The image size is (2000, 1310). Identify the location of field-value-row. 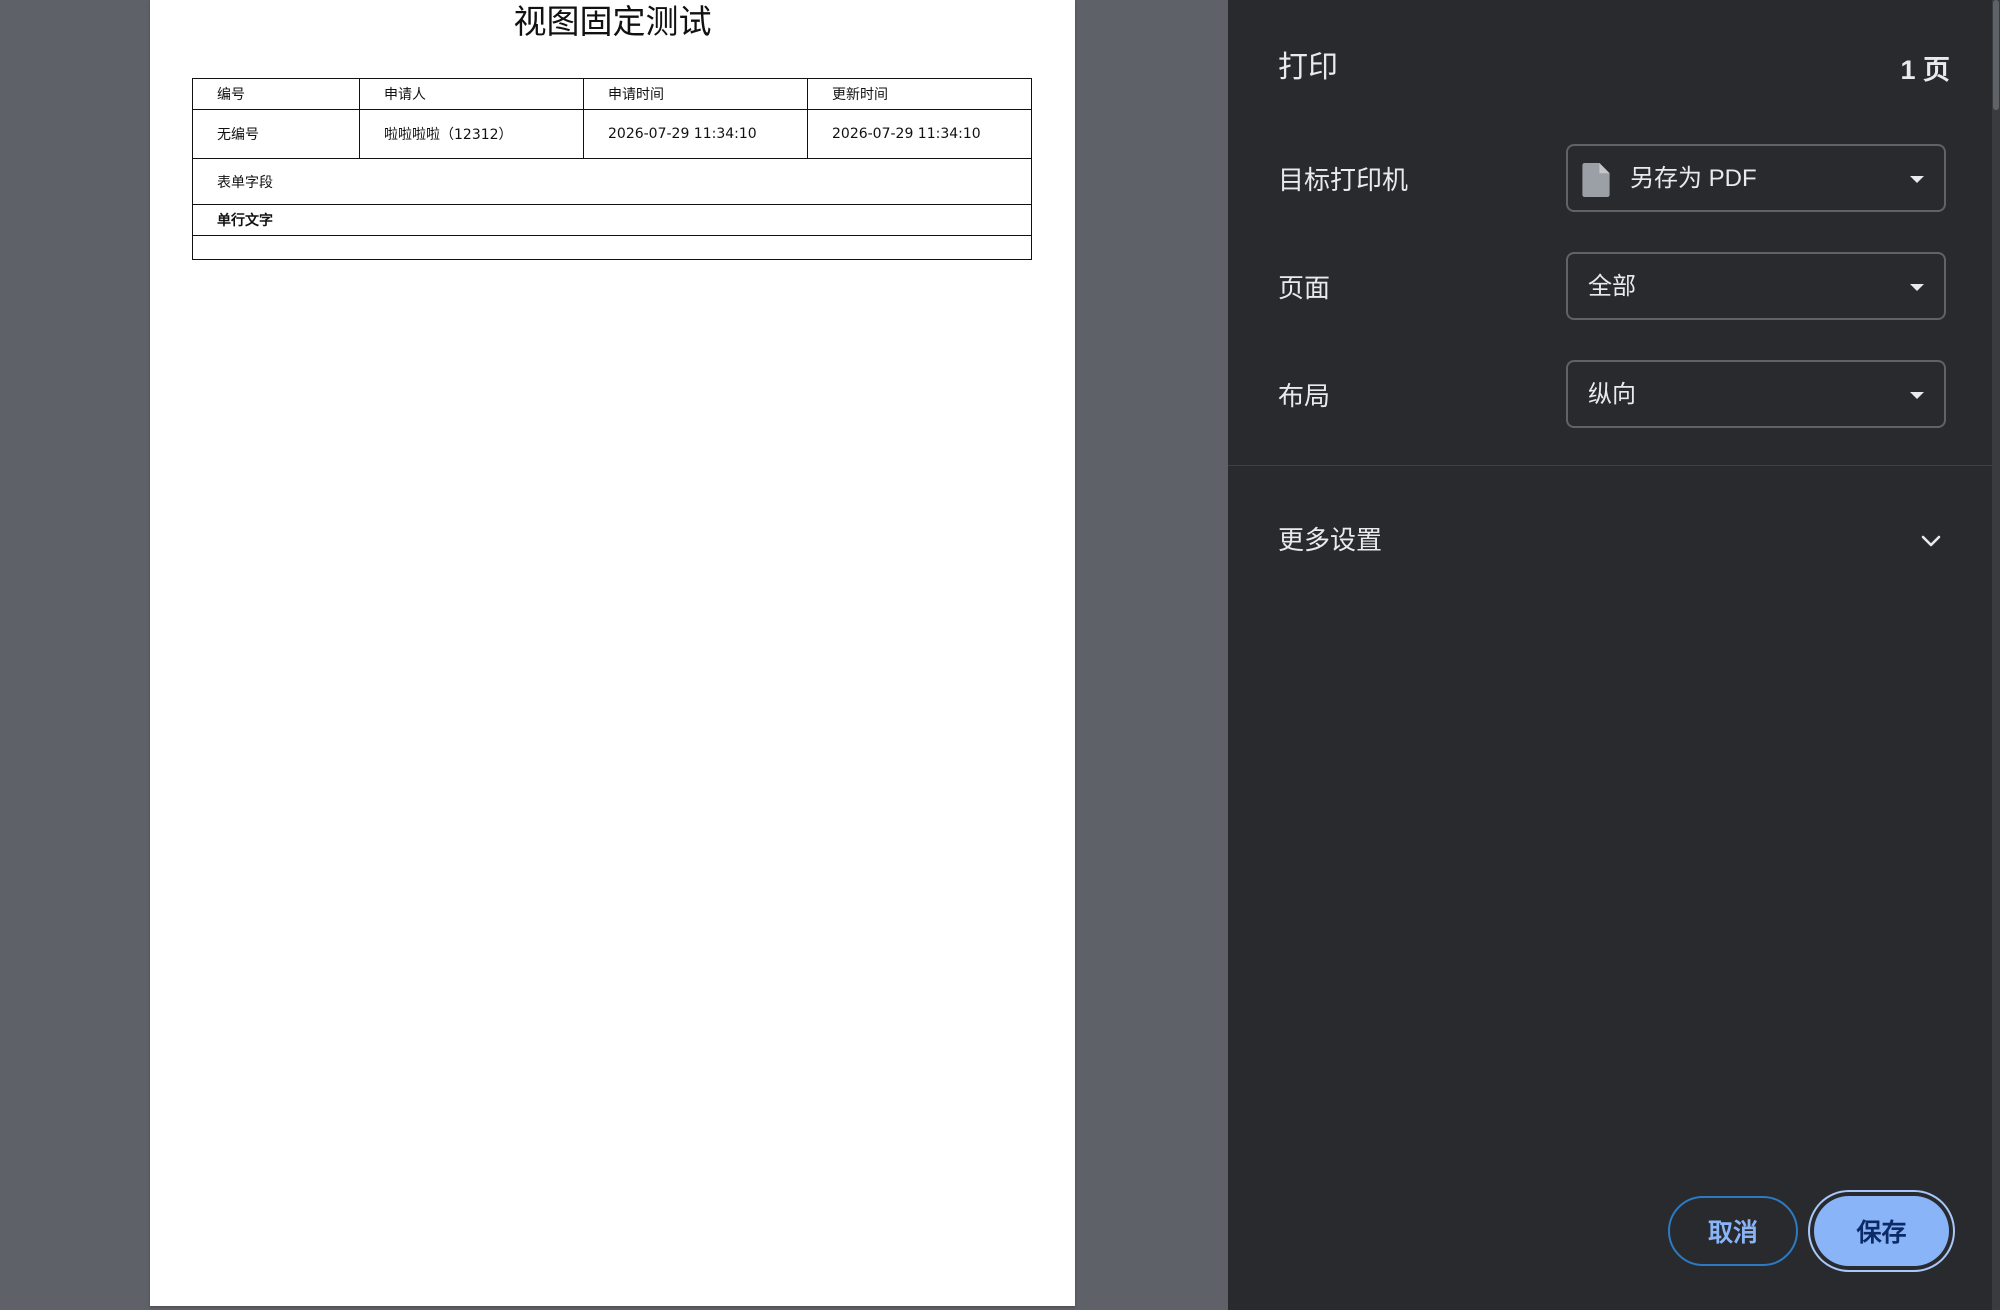
(612, 247).